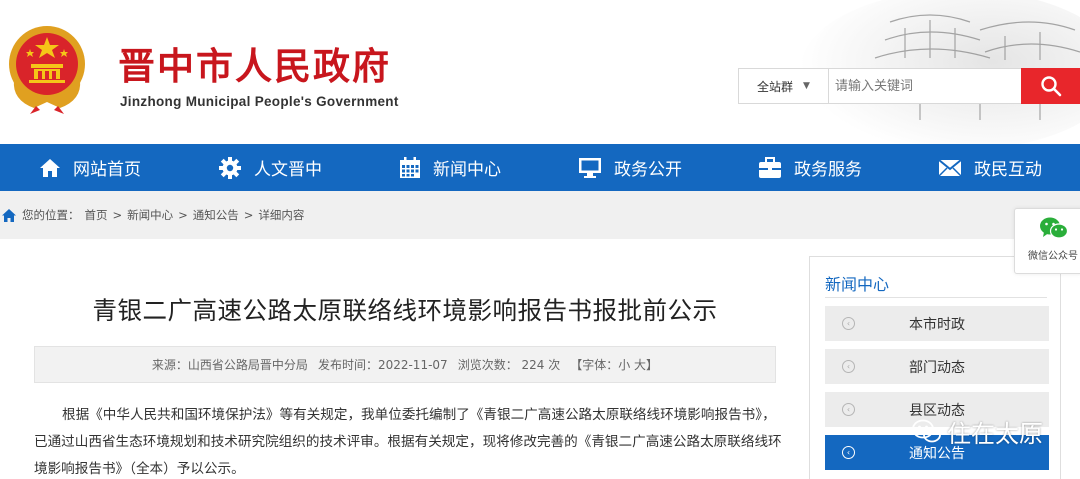 This screenshot has height=479, width=1080. What do you see at coordinates (1053, 256) in the screenshot?
I see `wechat-label: 微信公众号` at bounding box center [1053, 256].